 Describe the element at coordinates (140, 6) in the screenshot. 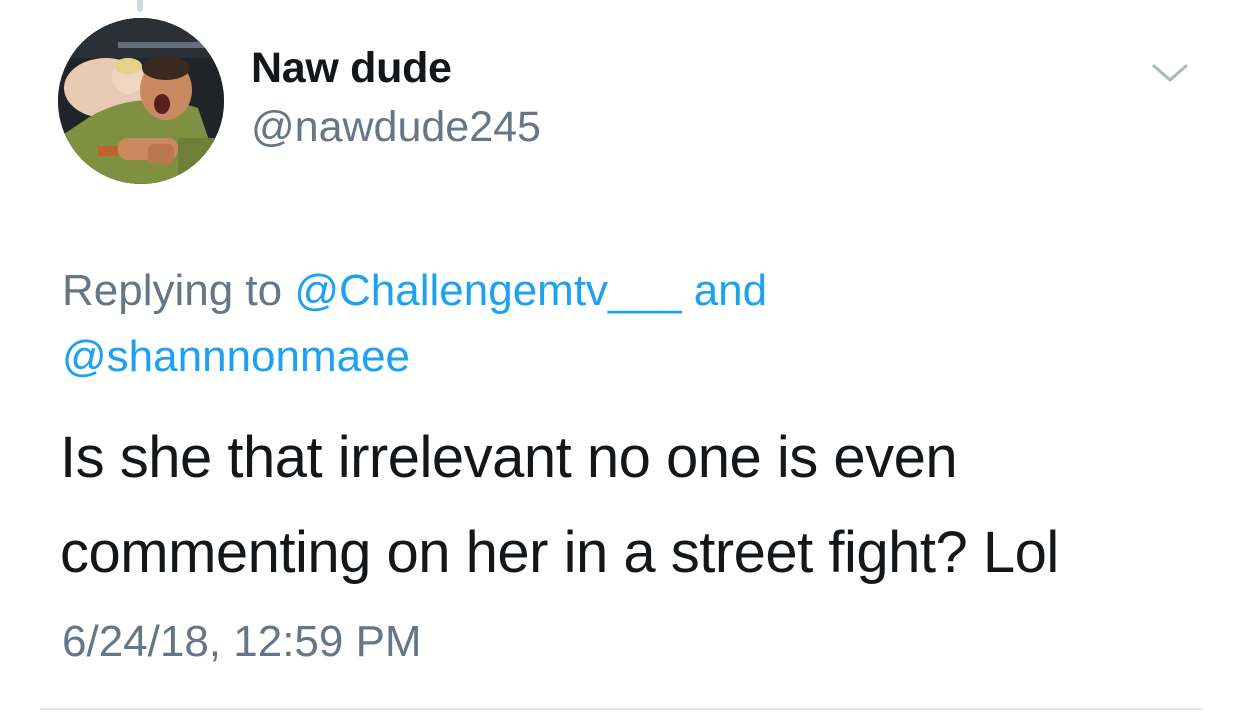

I see `thread-line-stub` at that location.